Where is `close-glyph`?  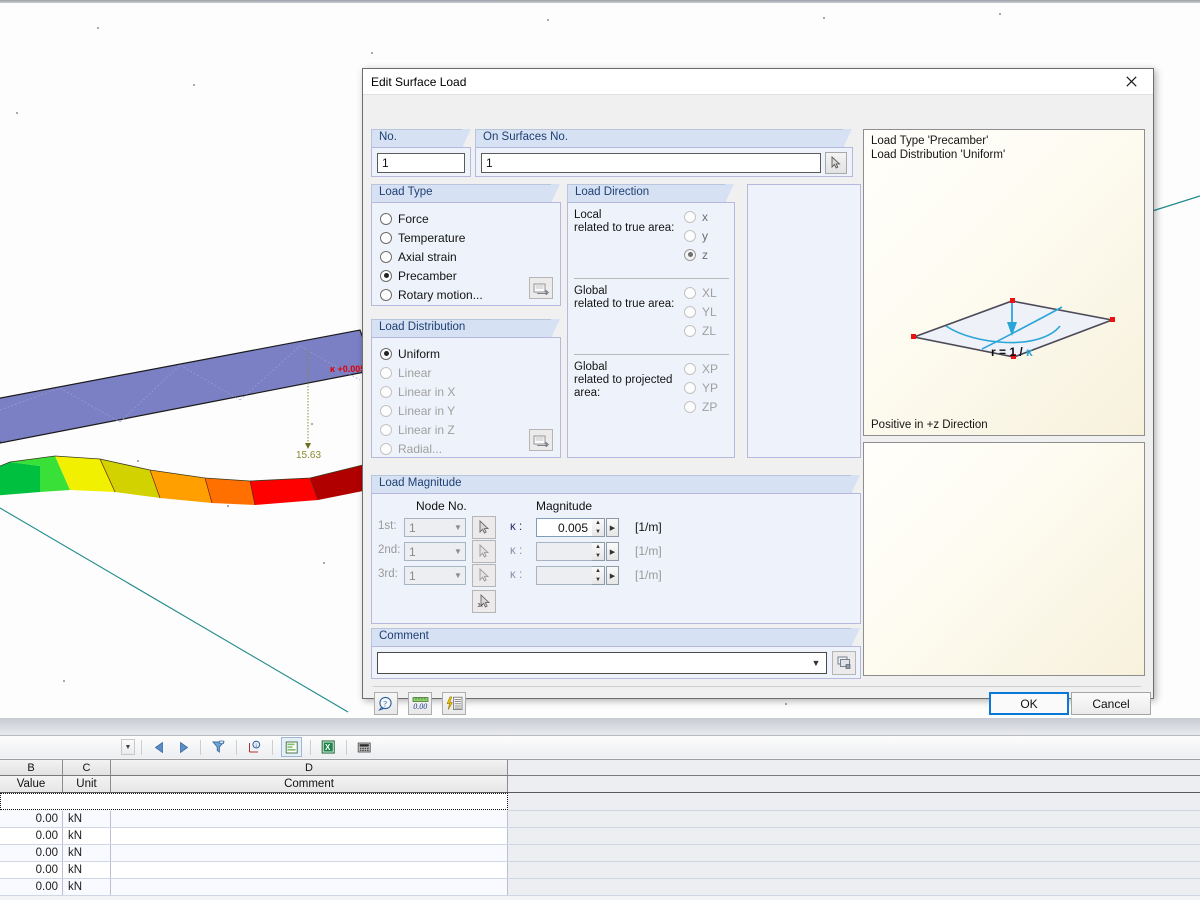 close-glyph is located at coordinates (1131, 81).